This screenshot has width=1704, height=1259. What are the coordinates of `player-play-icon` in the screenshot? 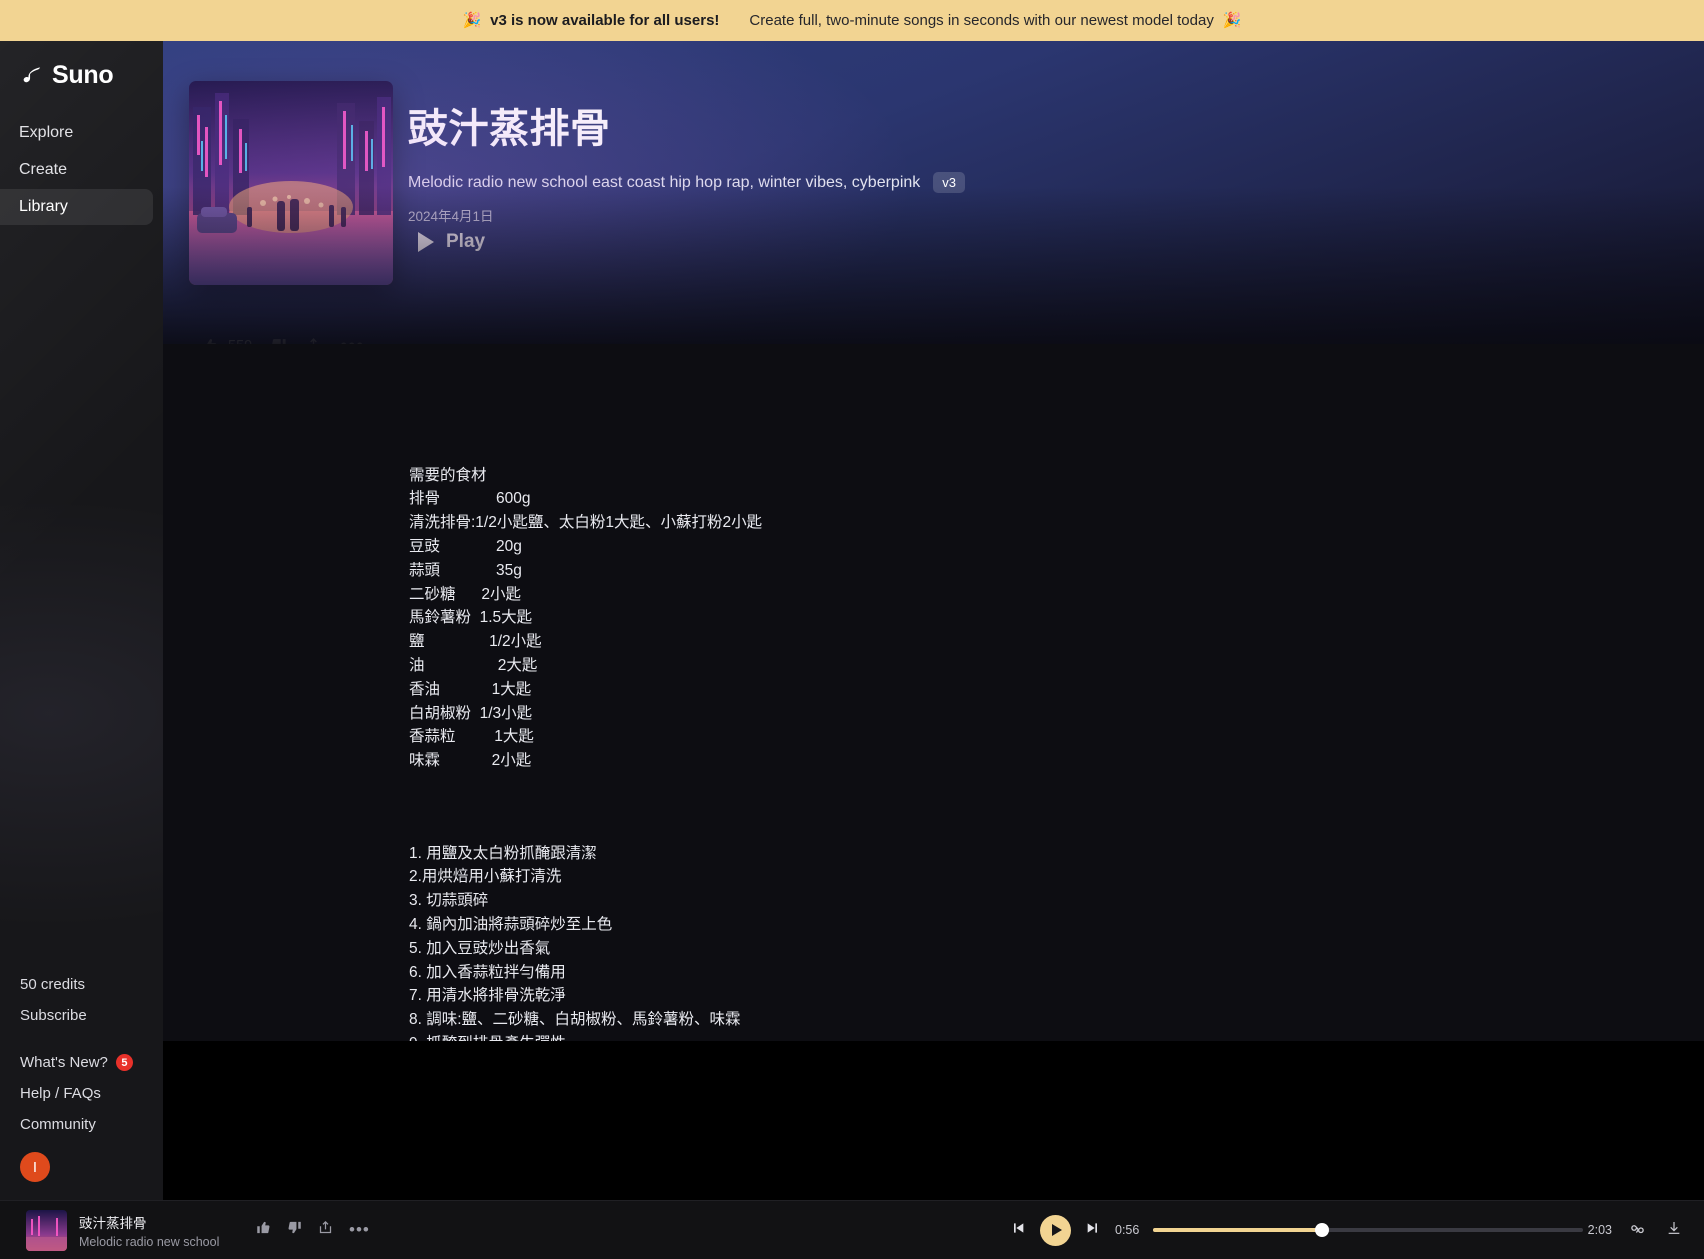 It's located at (1056, 1230).